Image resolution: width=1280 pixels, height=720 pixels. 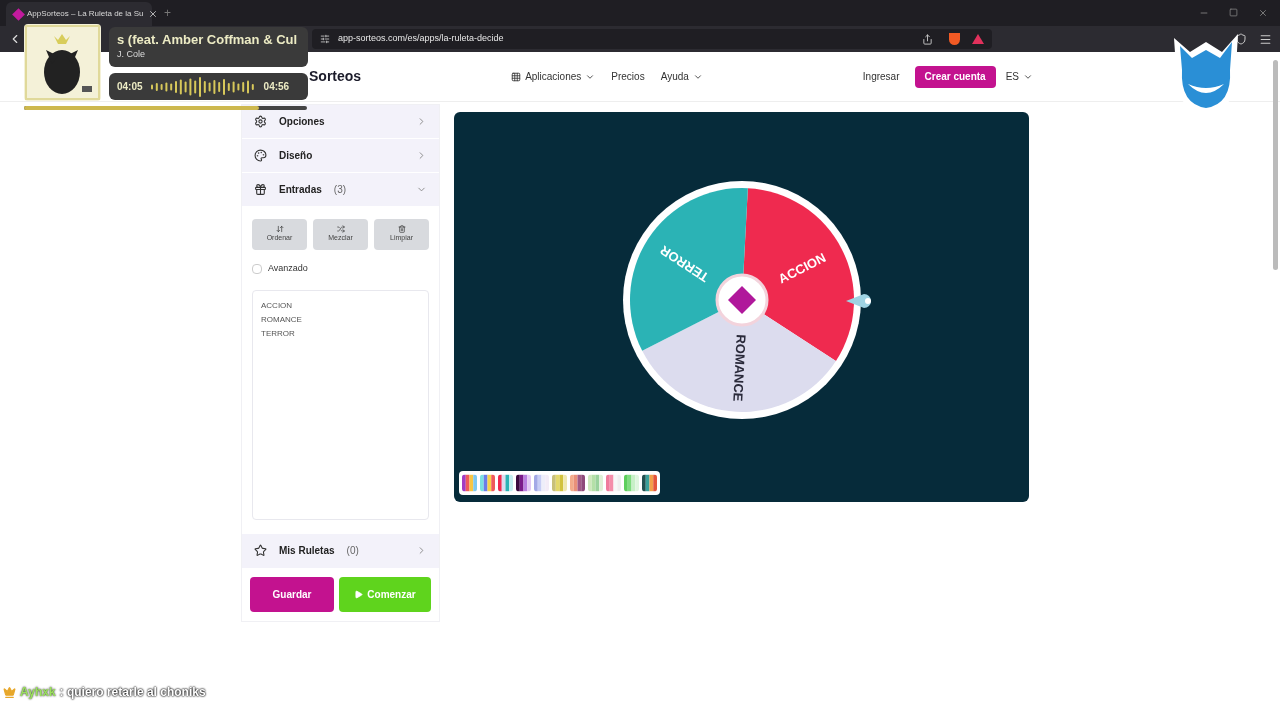 I want to click on url-text: app-sorteos.com/es/apps/la-ruleta-decide, so click(x=421, y=39).